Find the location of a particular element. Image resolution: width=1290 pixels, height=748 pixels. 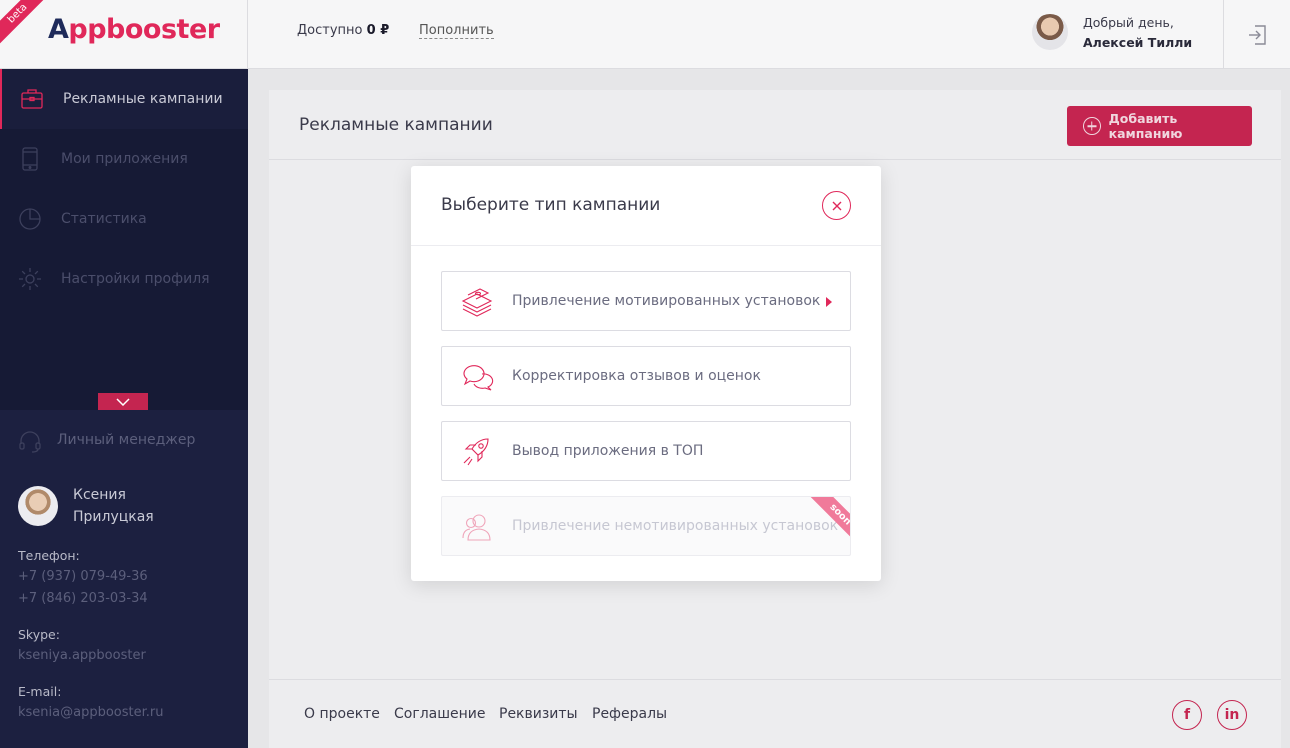

money-stack-icon is located at coordinates (477, 302).